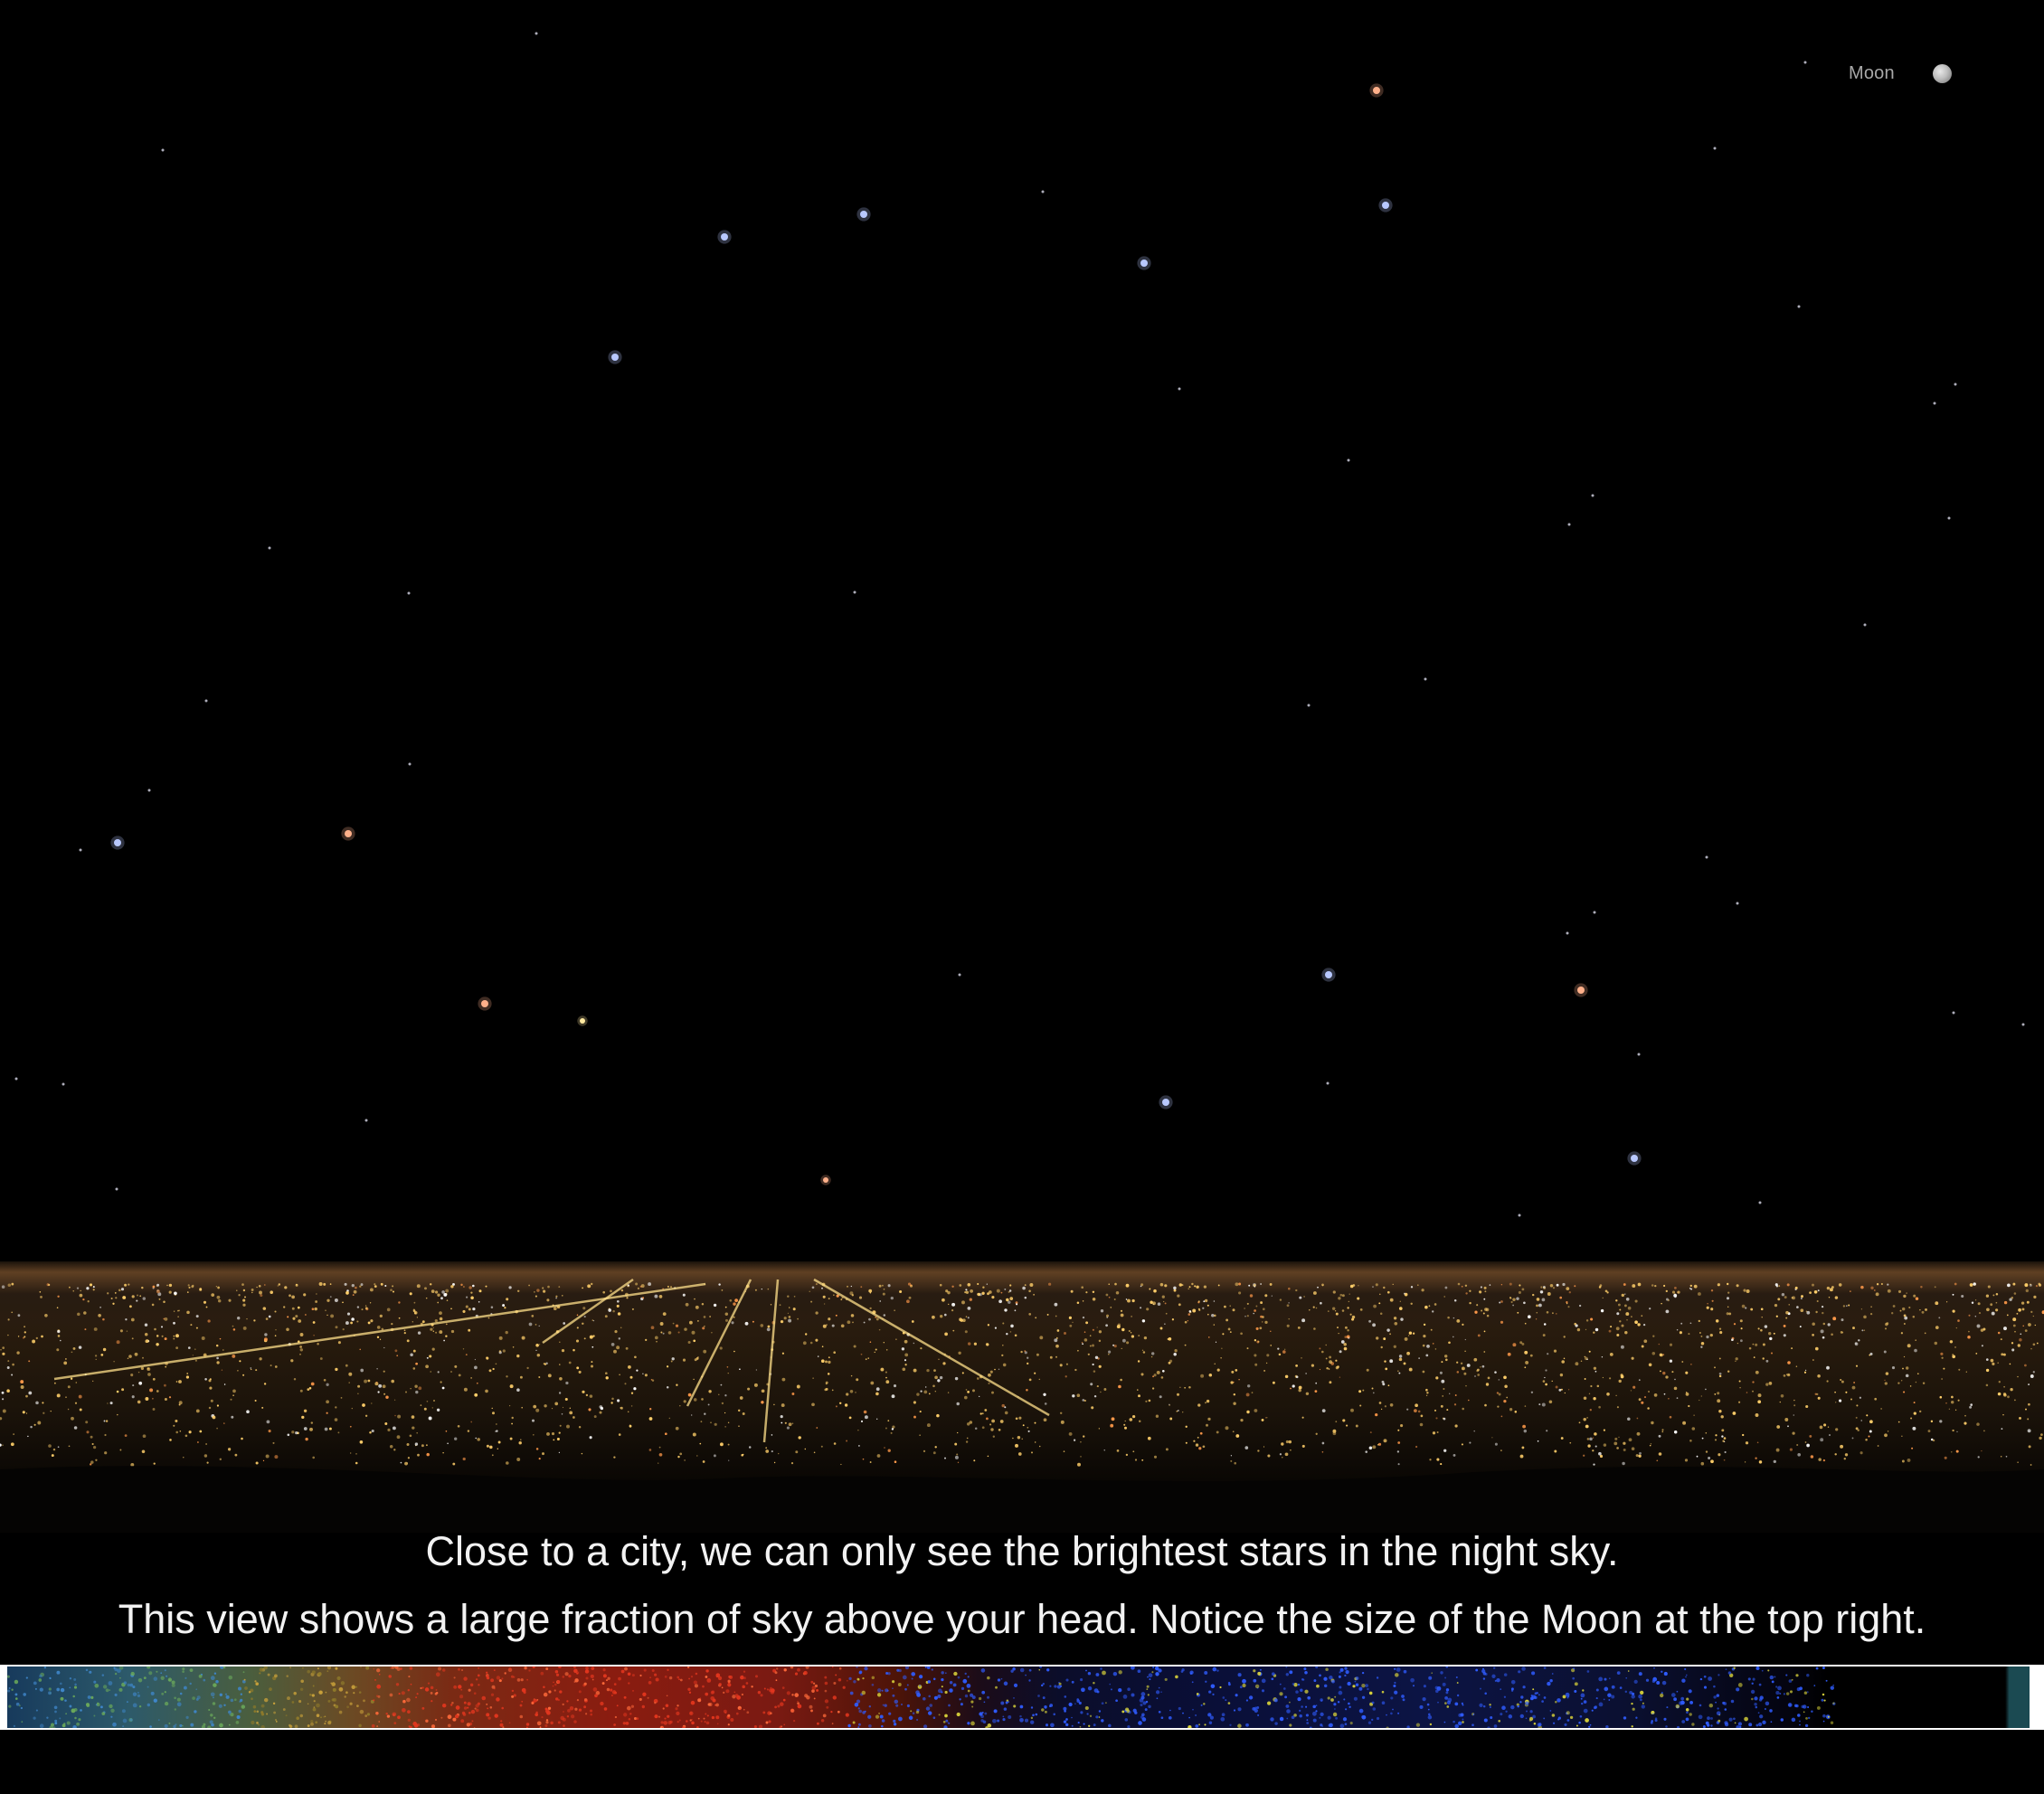 The width and height of the screenshot is (2044, 1794). I want to click on moon-label: Moon, so click(1872, 73).